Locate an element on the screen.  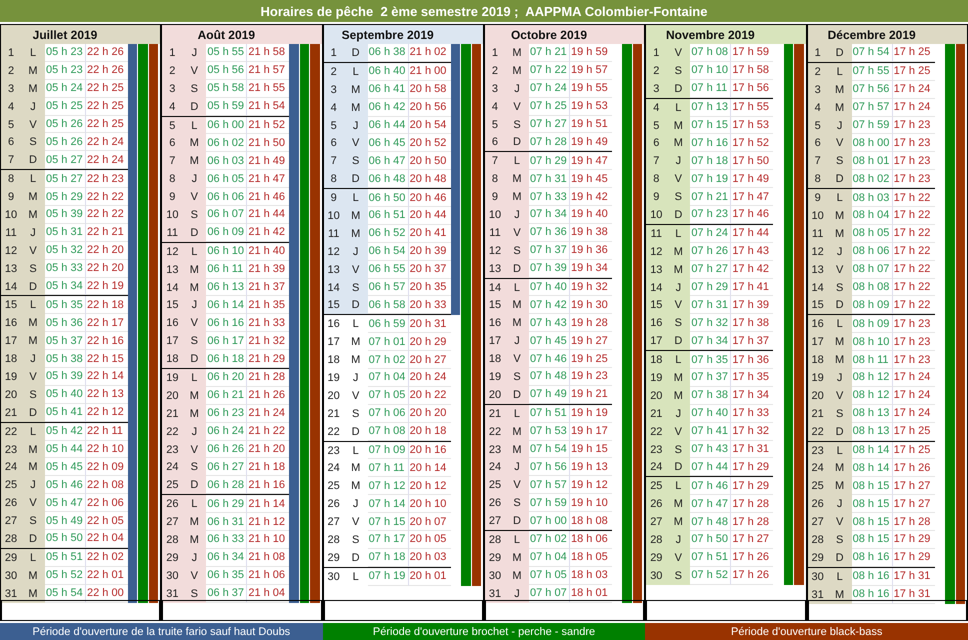
start-time: 05 h 23 is located at coordinates (65, 53).